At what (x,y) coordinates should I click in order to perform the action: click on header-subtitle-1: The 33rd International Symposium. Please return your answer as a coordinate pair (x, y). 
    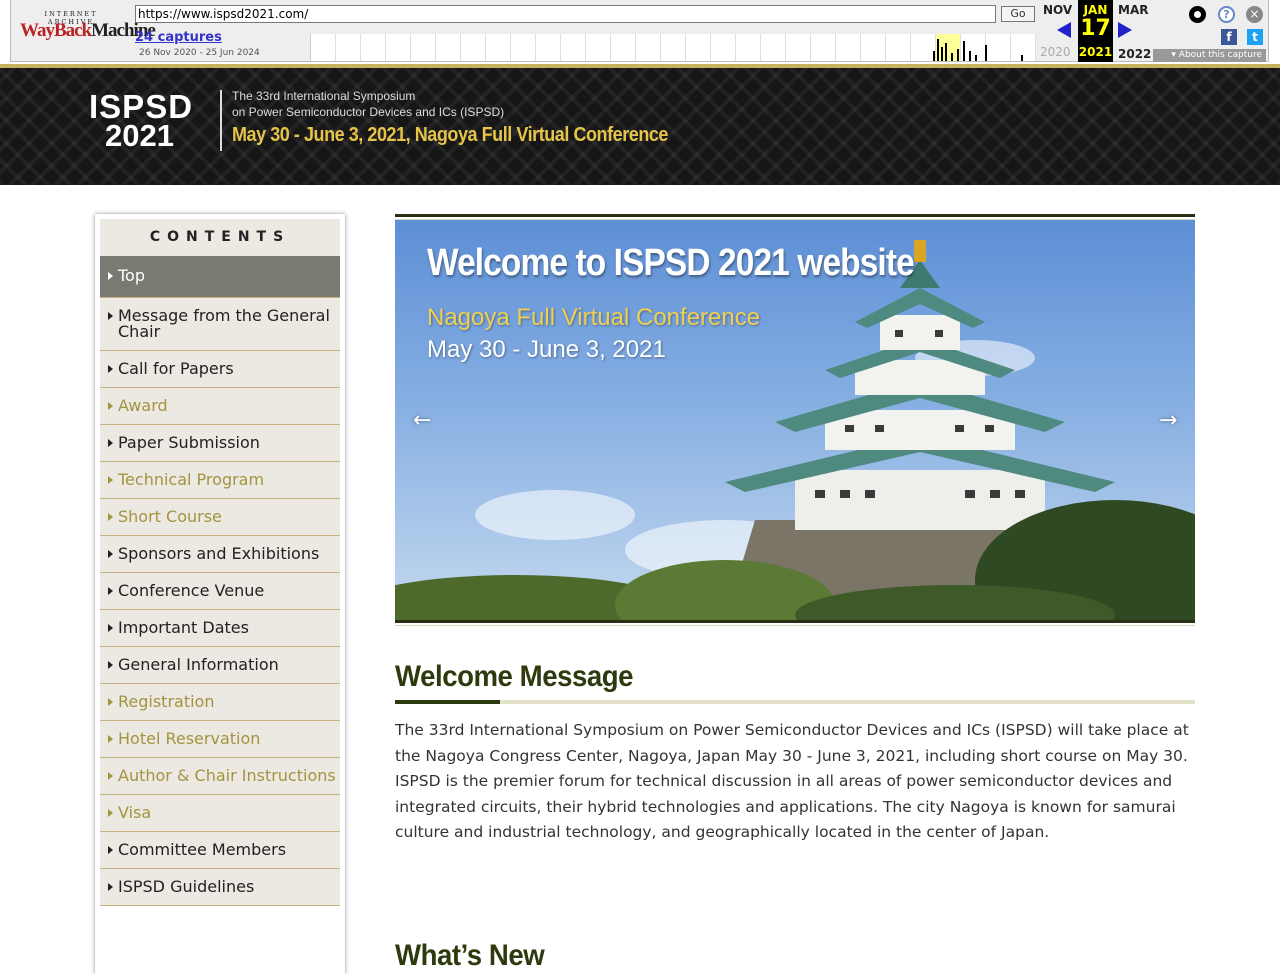
    Looking at the image, I should click on (324, 96).